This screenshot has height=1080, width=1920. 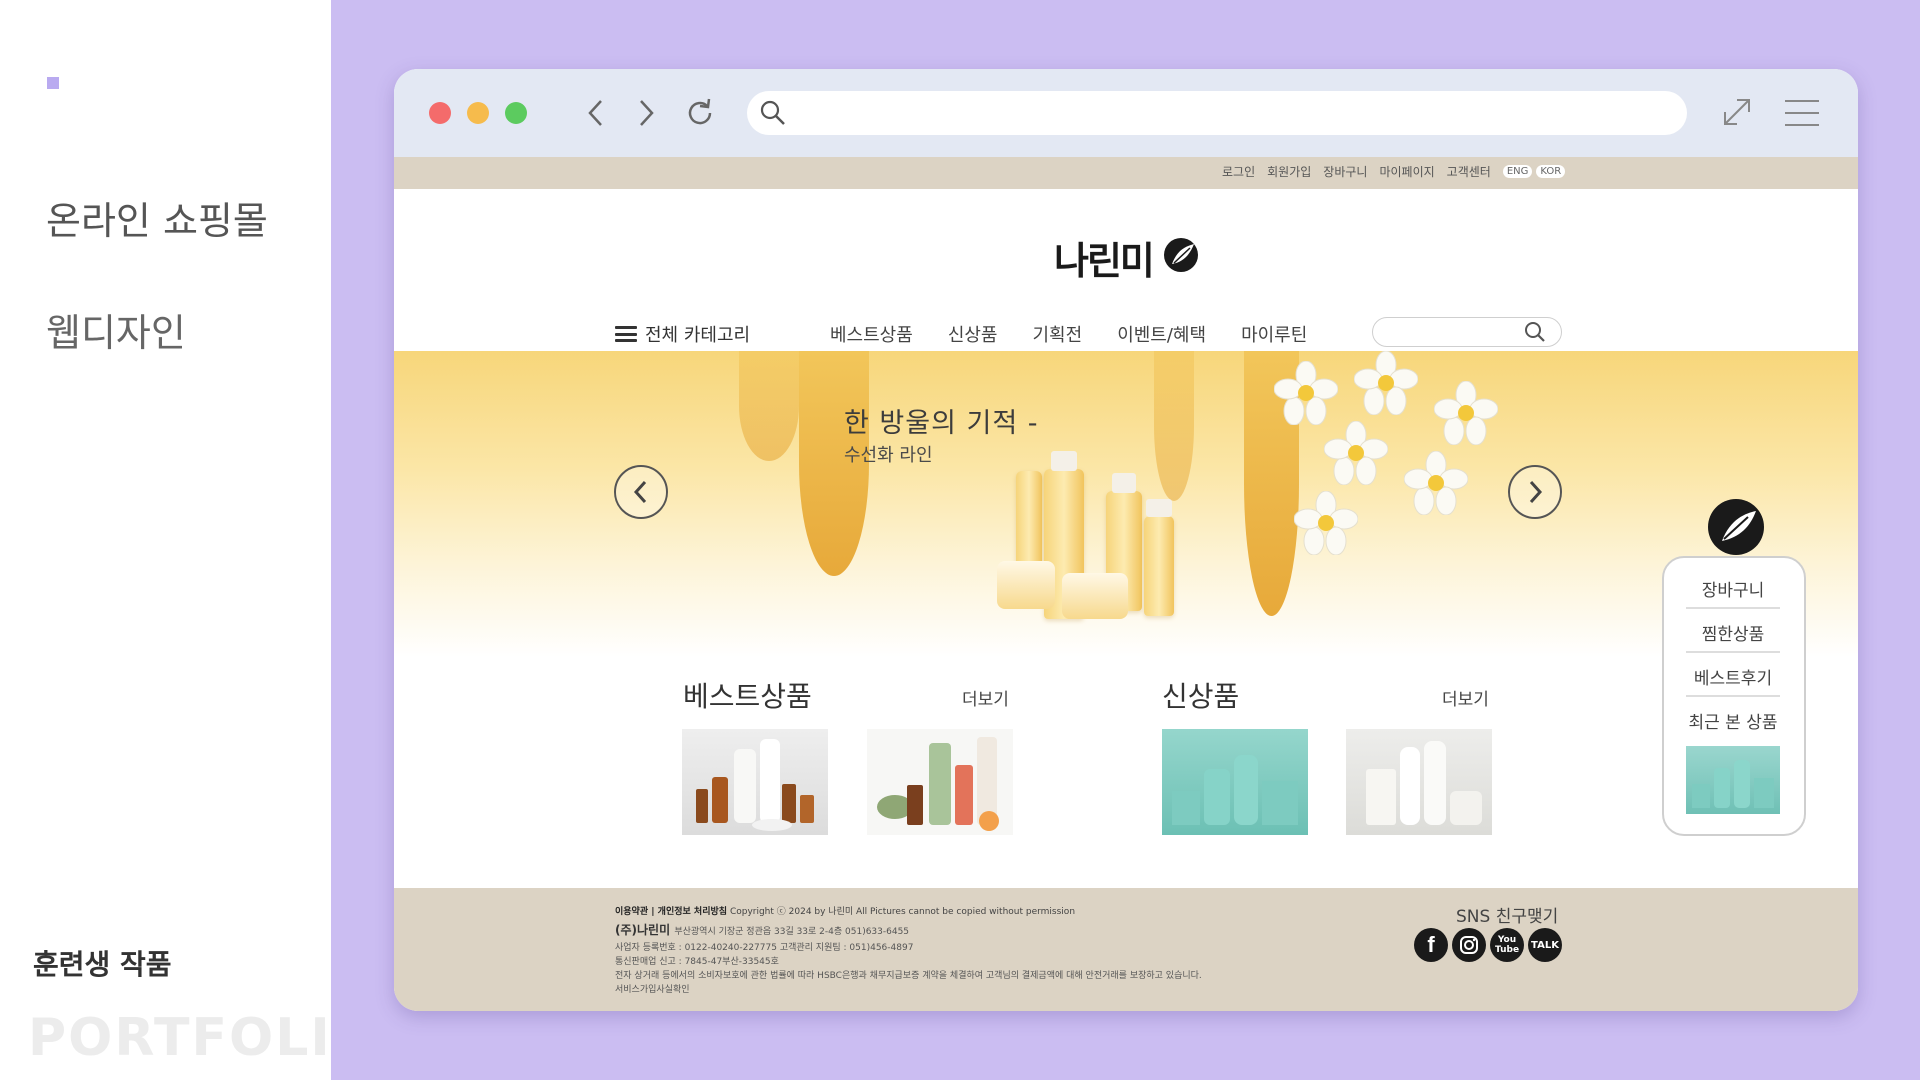 I want to click on instagram-icon, so click(x=1469, y=945).